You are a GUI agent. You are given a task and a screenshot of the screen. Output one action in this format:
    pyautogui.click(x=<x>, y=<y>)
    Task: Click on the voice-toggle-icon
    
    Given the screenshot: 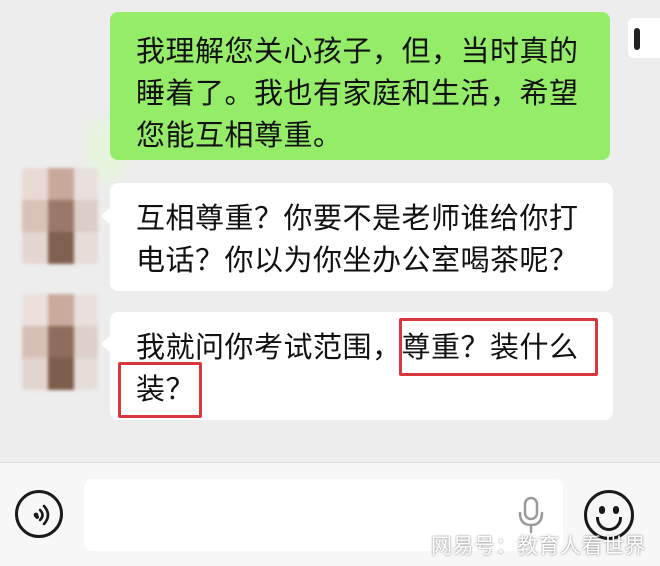 What is the action you would take?
    pyautogui.click(x=39, y=514)
    